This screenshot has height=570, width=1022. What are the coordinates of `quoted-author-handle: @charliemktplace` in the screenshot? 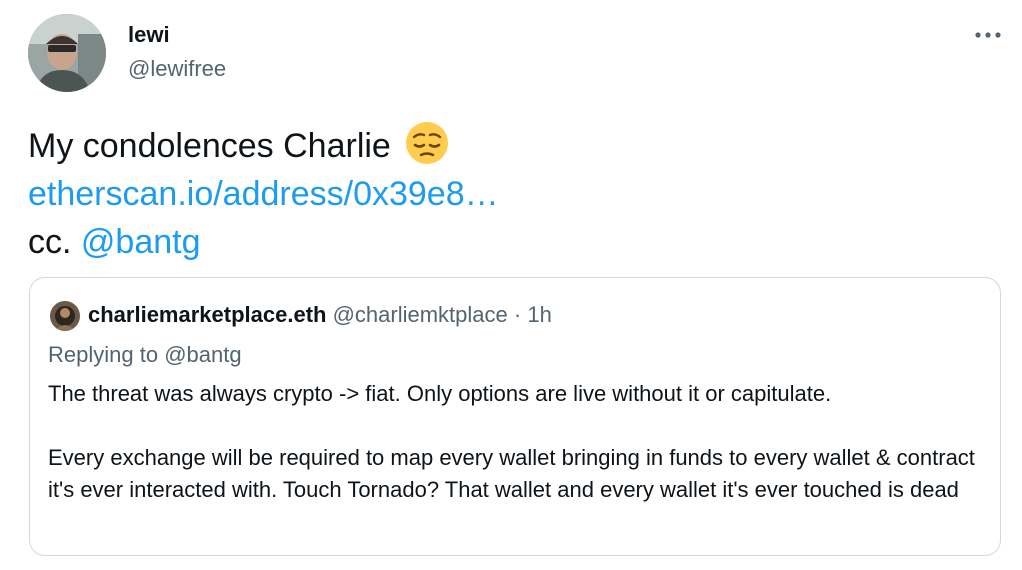 It's located at (420, 314).